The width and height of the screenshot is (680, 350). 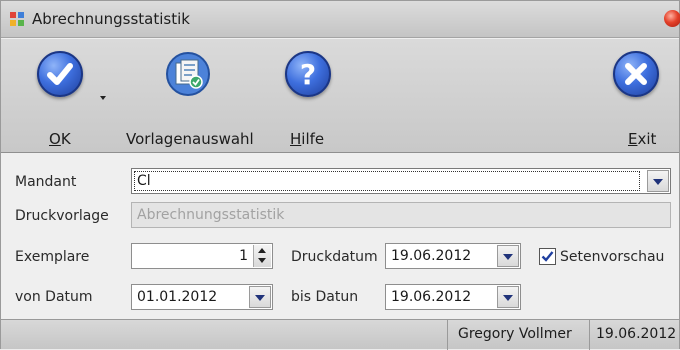 What do you see at coordinates (296, 139) in the screenshot?
I see `help-label-mnemonic: H` at bounding box center [296, 139].